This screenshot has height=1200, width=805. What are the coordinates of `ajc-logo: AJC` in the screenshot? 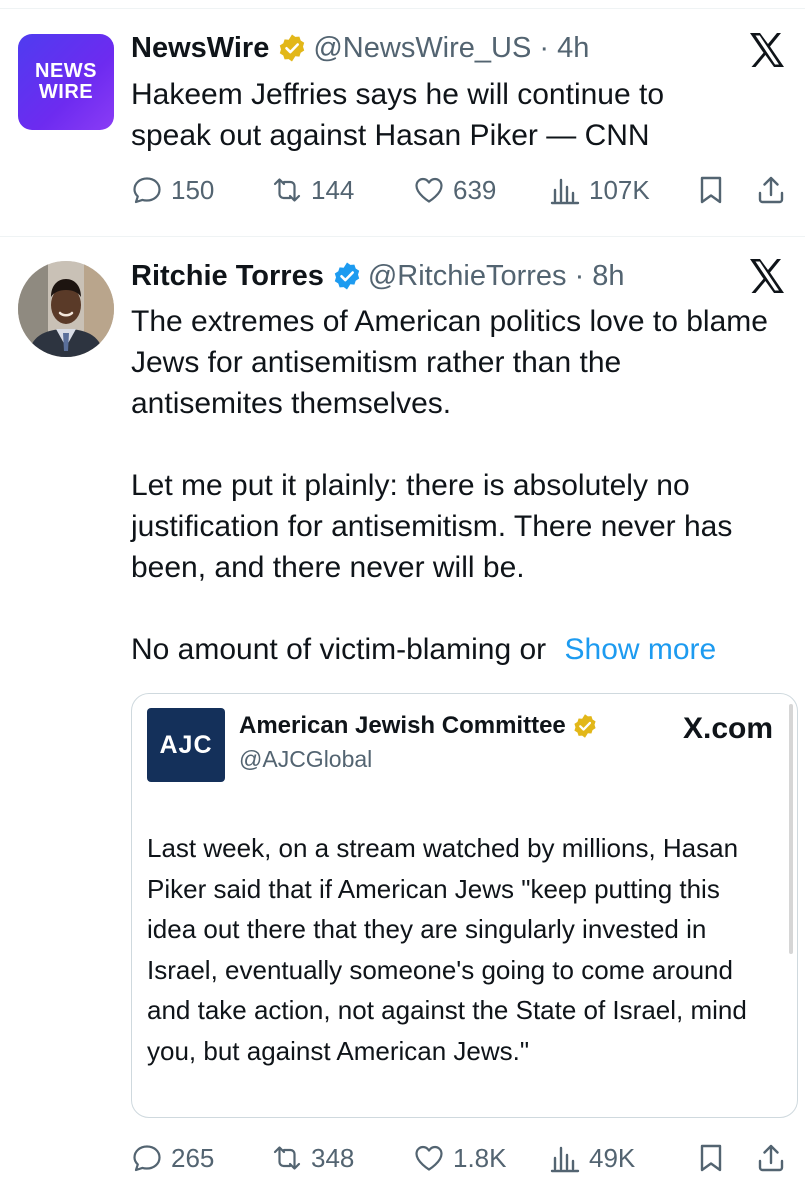 It's located at (186, 745).